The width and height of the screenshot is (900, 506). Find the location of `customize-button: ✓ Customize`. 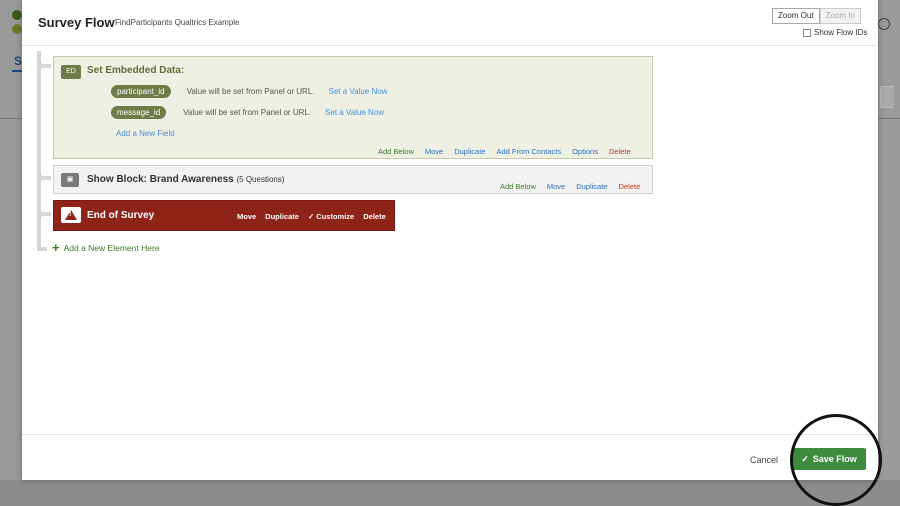

customize-button: ✓ Customize is located at coordinates (331, 216).